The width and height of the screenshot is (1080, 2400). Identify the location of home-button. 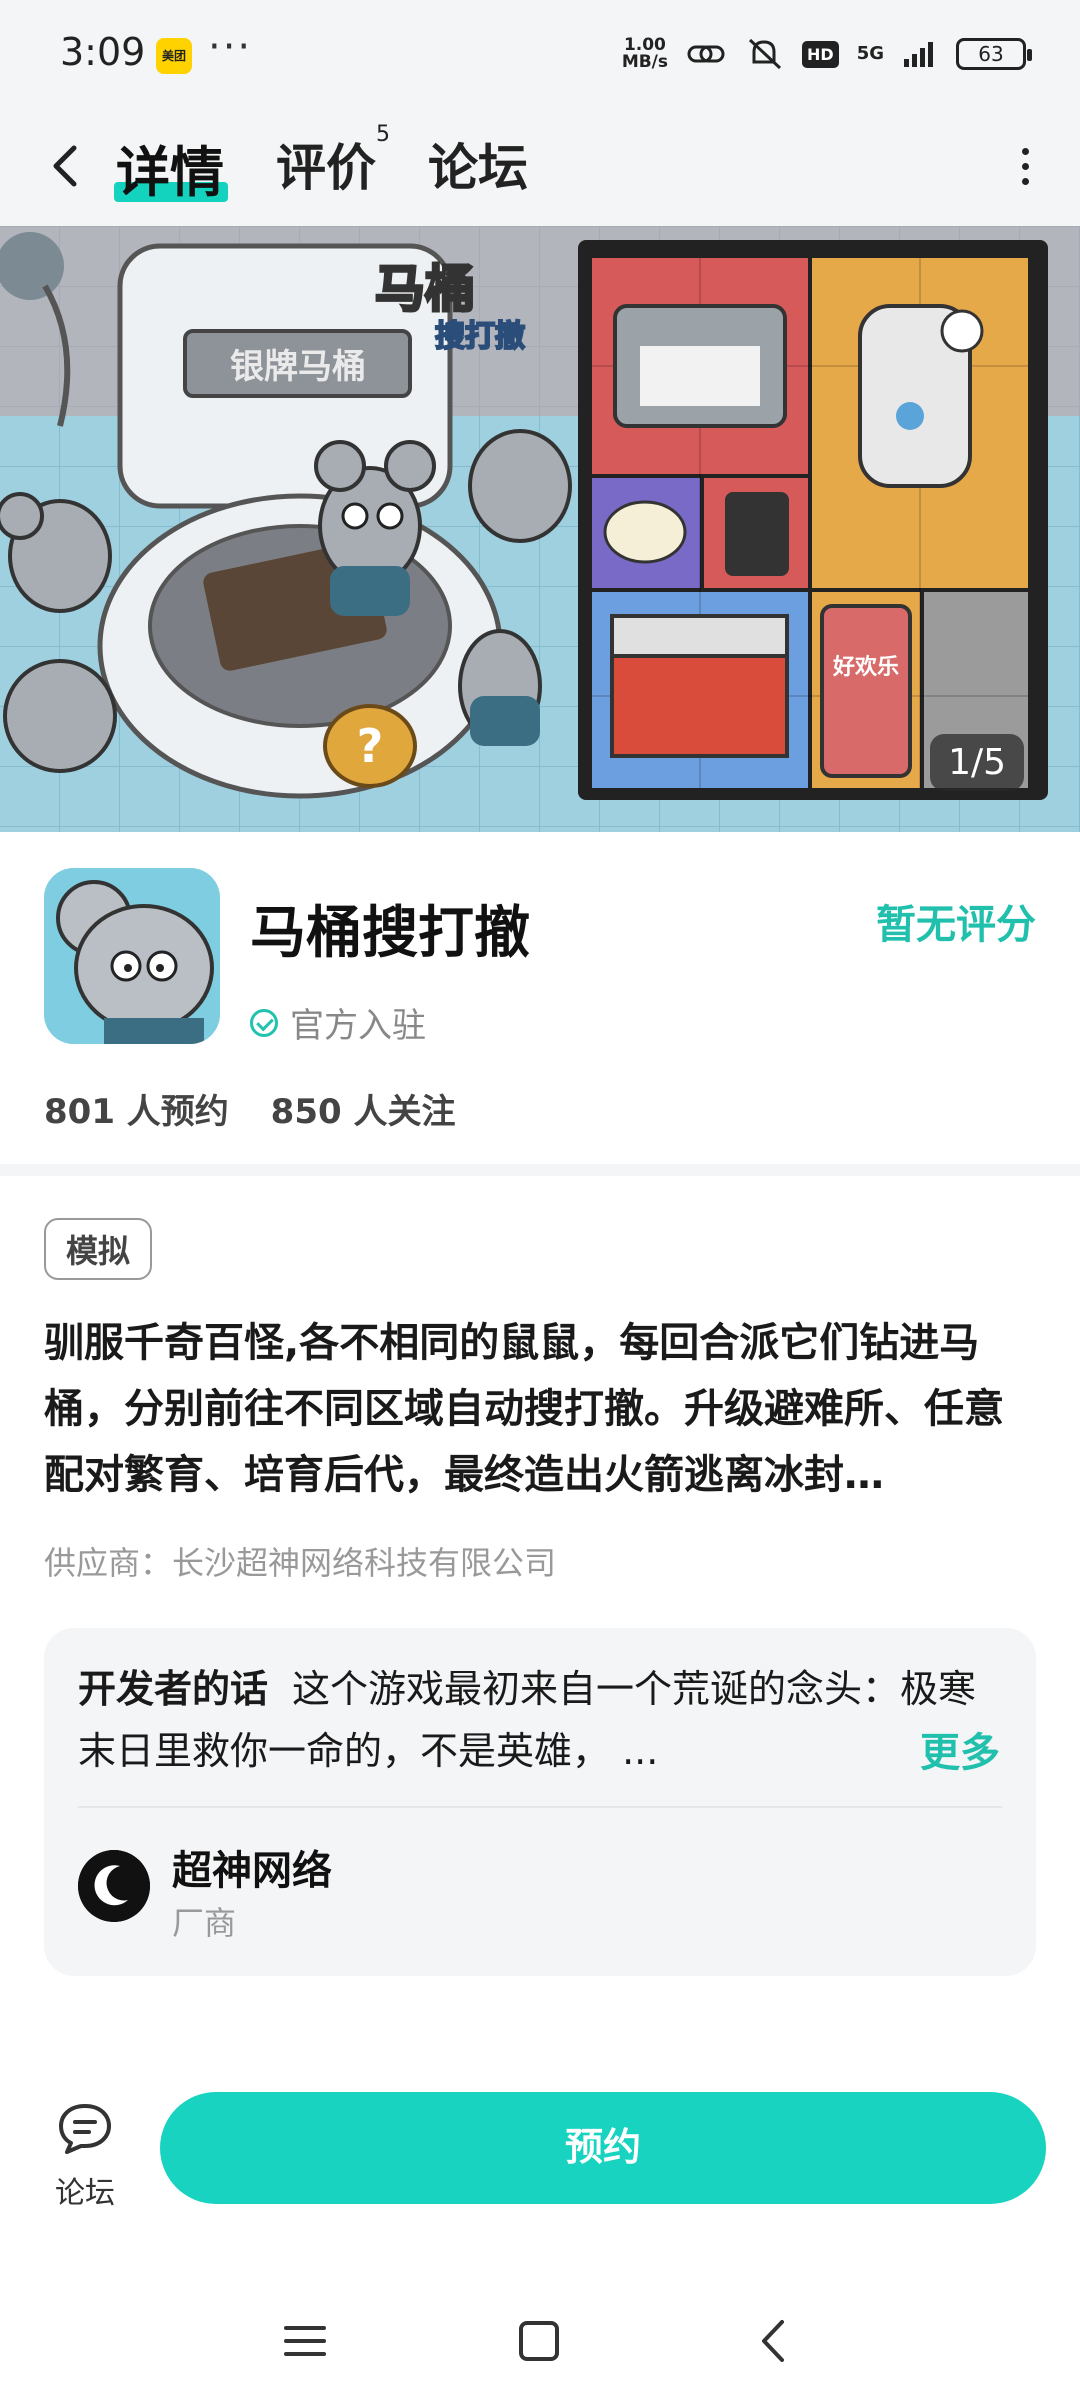
(539, 2341).